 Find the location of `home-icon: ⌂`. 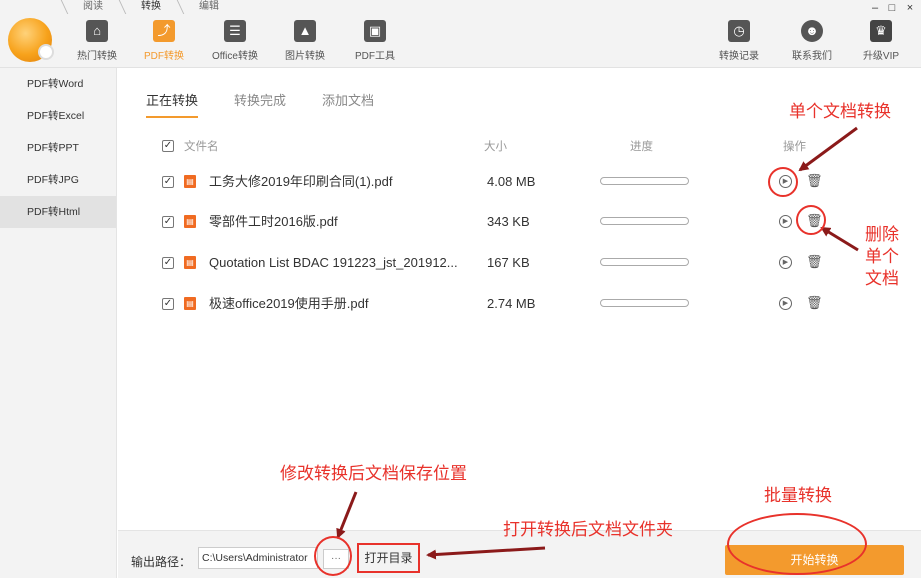

home-icon: ⌂ is located at coordinates (97, 31).